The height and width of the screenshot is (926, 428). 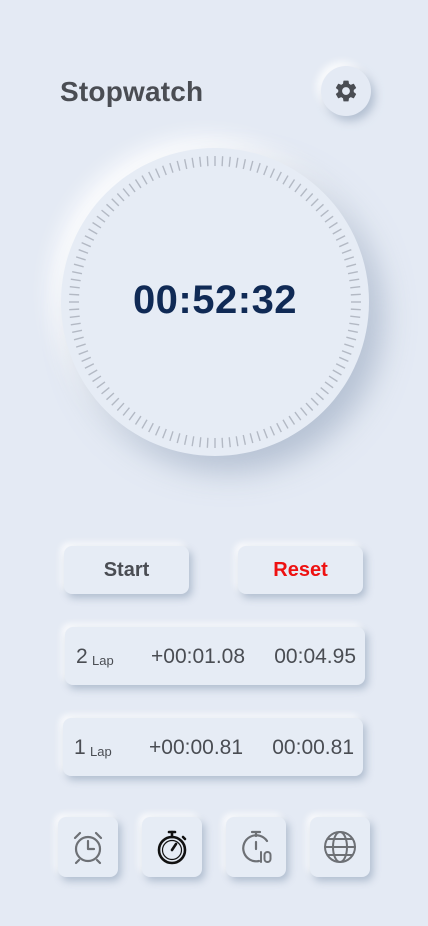 What do you see at coordinates (198, 656) in the screenshot?
I see `lap-split-time: +00:01.08` at bounding box center [198, 656].